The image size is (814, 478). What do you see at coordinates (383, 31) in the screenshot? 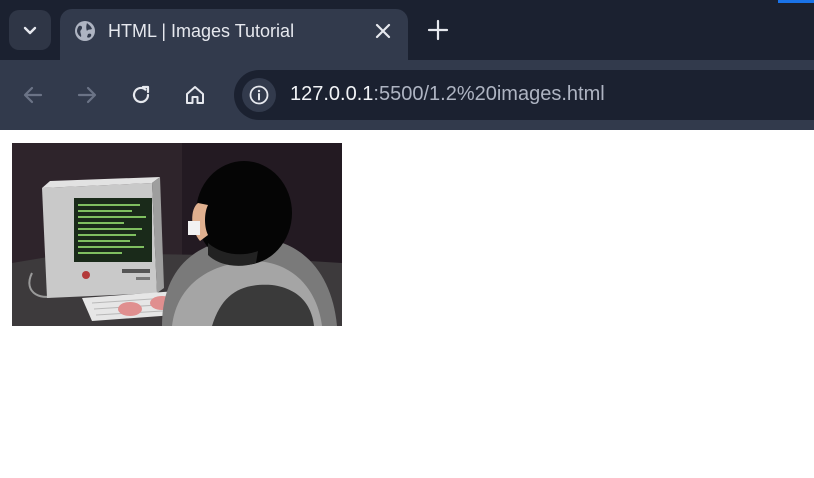
I see `close-icon` at bounding box center [383, 31].